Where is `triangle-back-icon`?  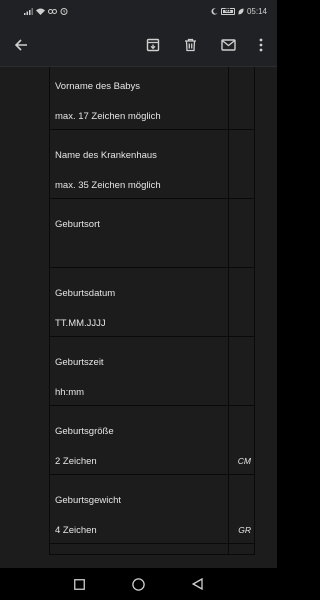 triangle-back-icon is located at coordinates (197, 584).